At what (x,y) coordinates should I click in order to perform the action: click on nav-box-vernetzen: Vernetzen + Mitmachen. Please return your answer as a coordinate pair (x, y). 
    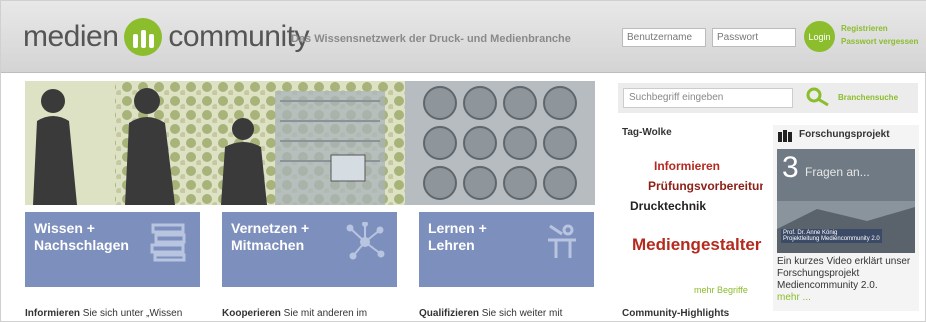
    Looking at the image, I should click on (309, 249).